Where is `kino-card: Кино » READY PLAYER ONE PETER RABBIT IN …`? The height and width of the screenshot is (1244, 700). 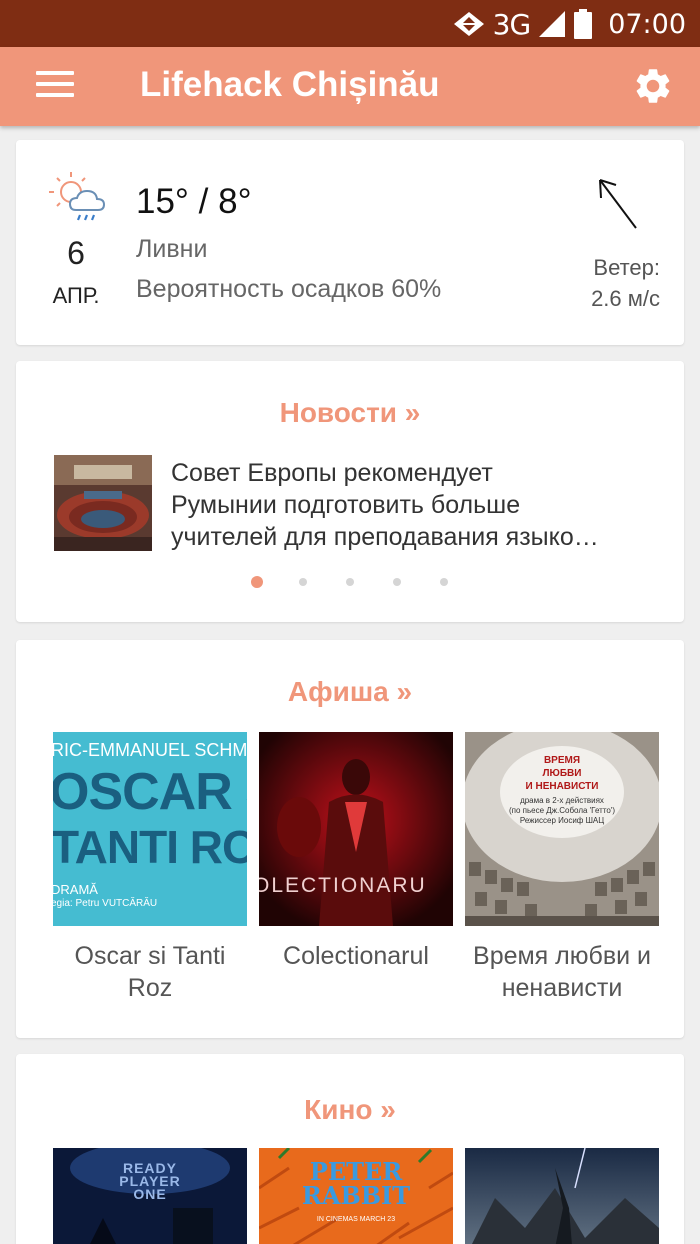 kino-card: Кино » READY PLAYER ONE PETER RABBIT IN … is located at coordinates (350, 1149).